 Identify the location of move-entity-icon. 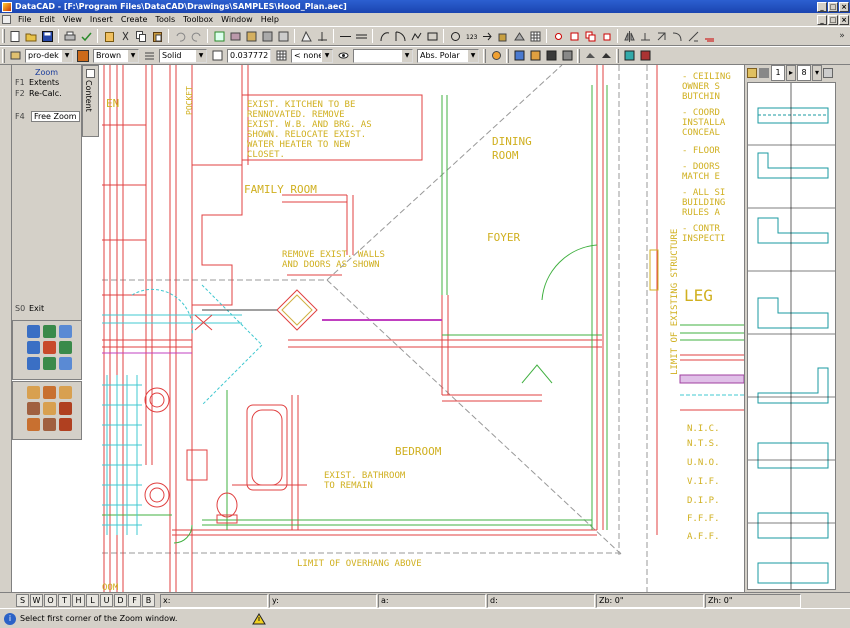
(606, 36).